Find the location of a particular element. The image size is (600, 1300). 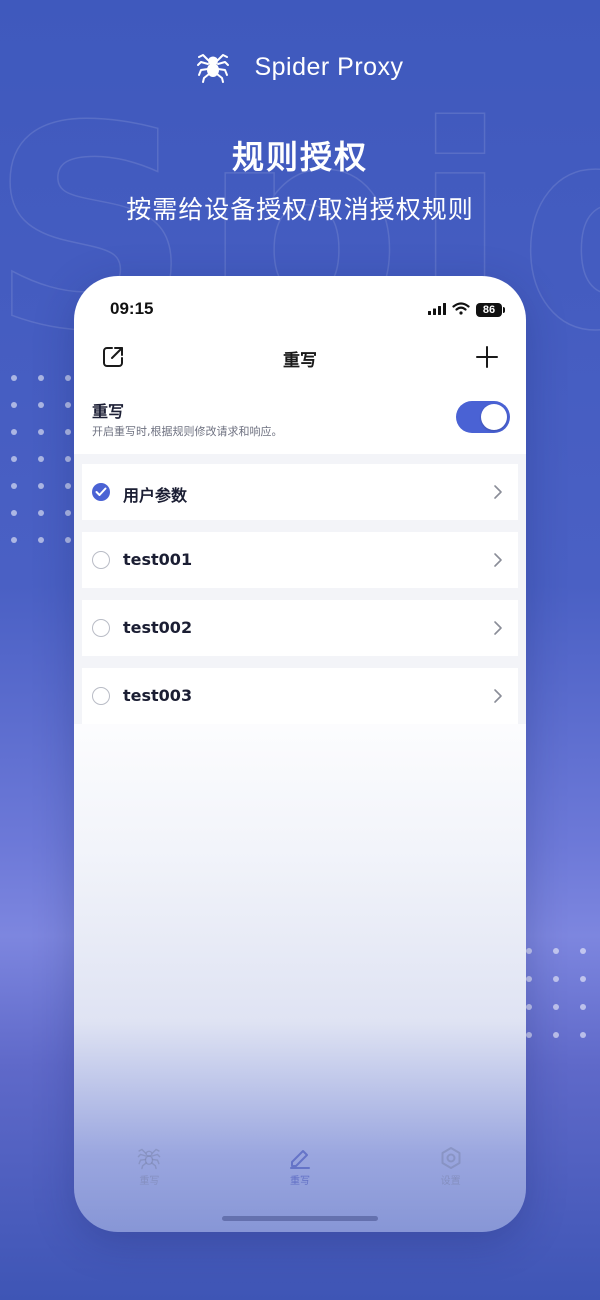

decorative-dots-right is located at coordinates (556, 993).